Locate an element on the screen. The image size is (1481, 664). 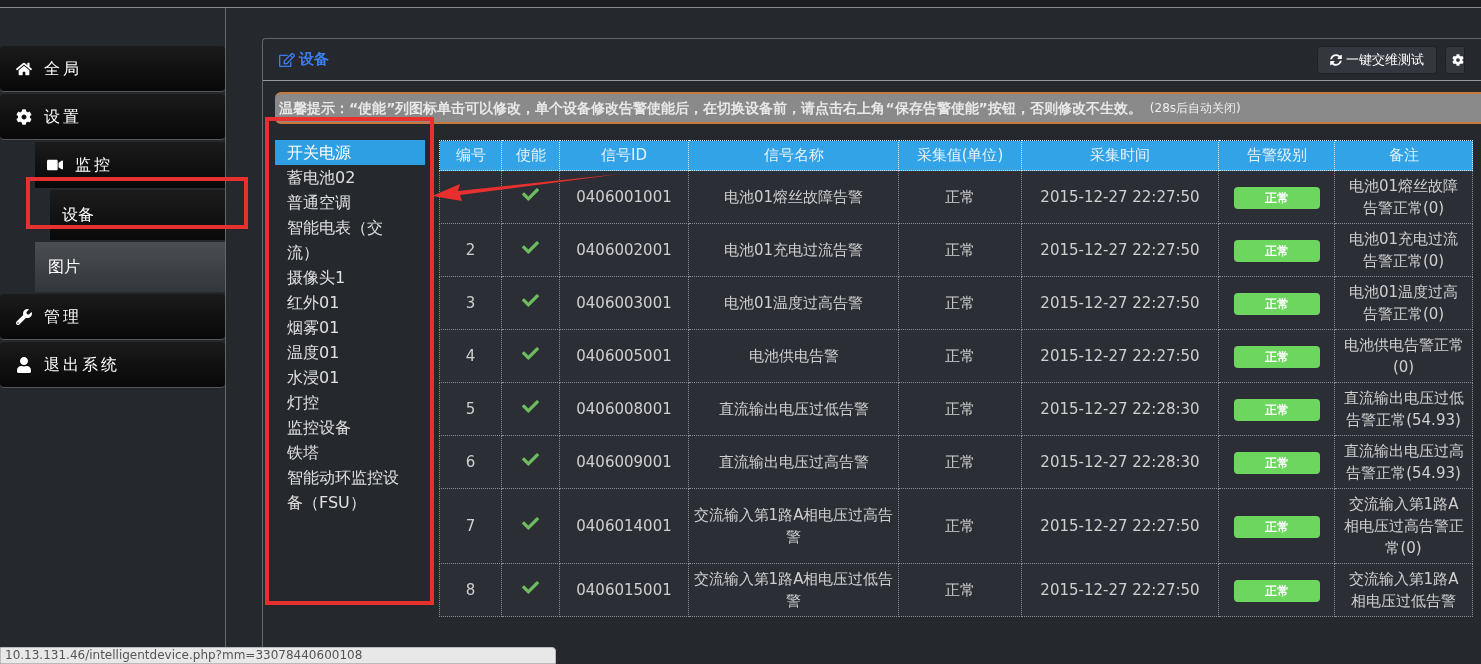
refresh-icon is located at coordinates (1336, 59).